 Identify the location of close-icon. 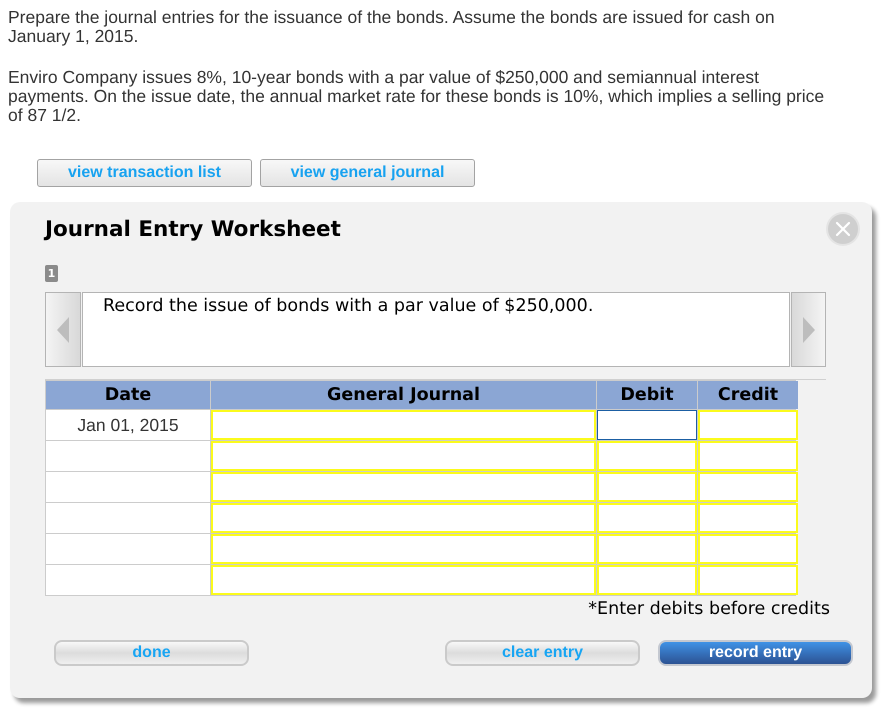
(843, 229).